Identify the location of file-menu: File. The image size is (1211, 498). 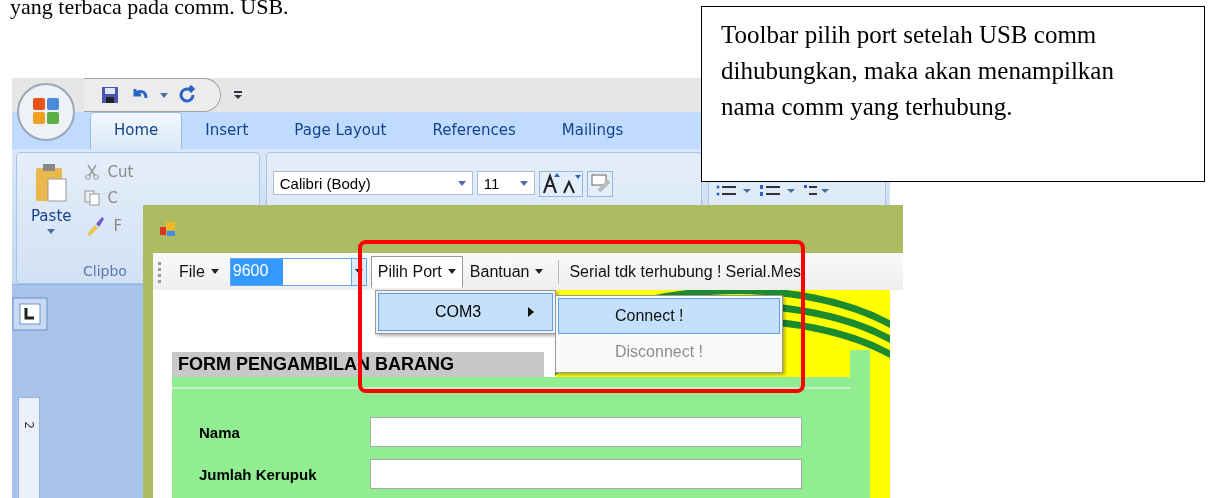
(199, 271).